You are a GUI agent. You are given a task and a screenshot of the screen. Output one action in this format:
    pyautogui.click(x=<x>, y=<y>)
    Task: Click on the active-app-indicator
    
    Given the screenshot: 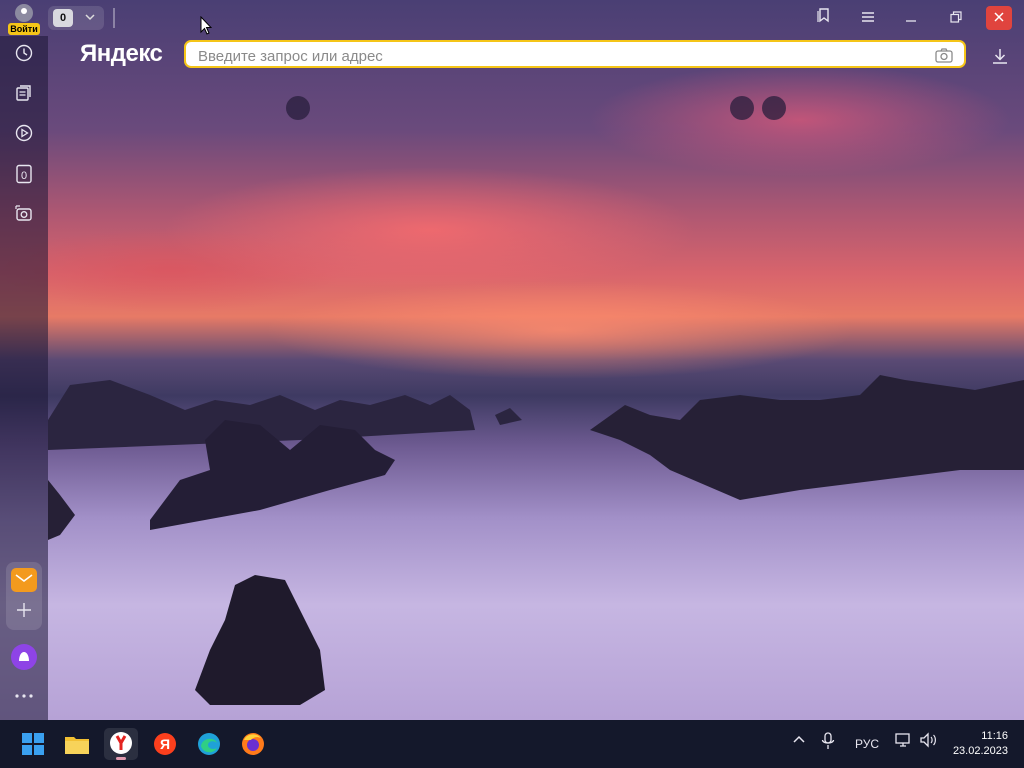 What is the action you would take?
    pyautogui.click(x=121, y=758)
    